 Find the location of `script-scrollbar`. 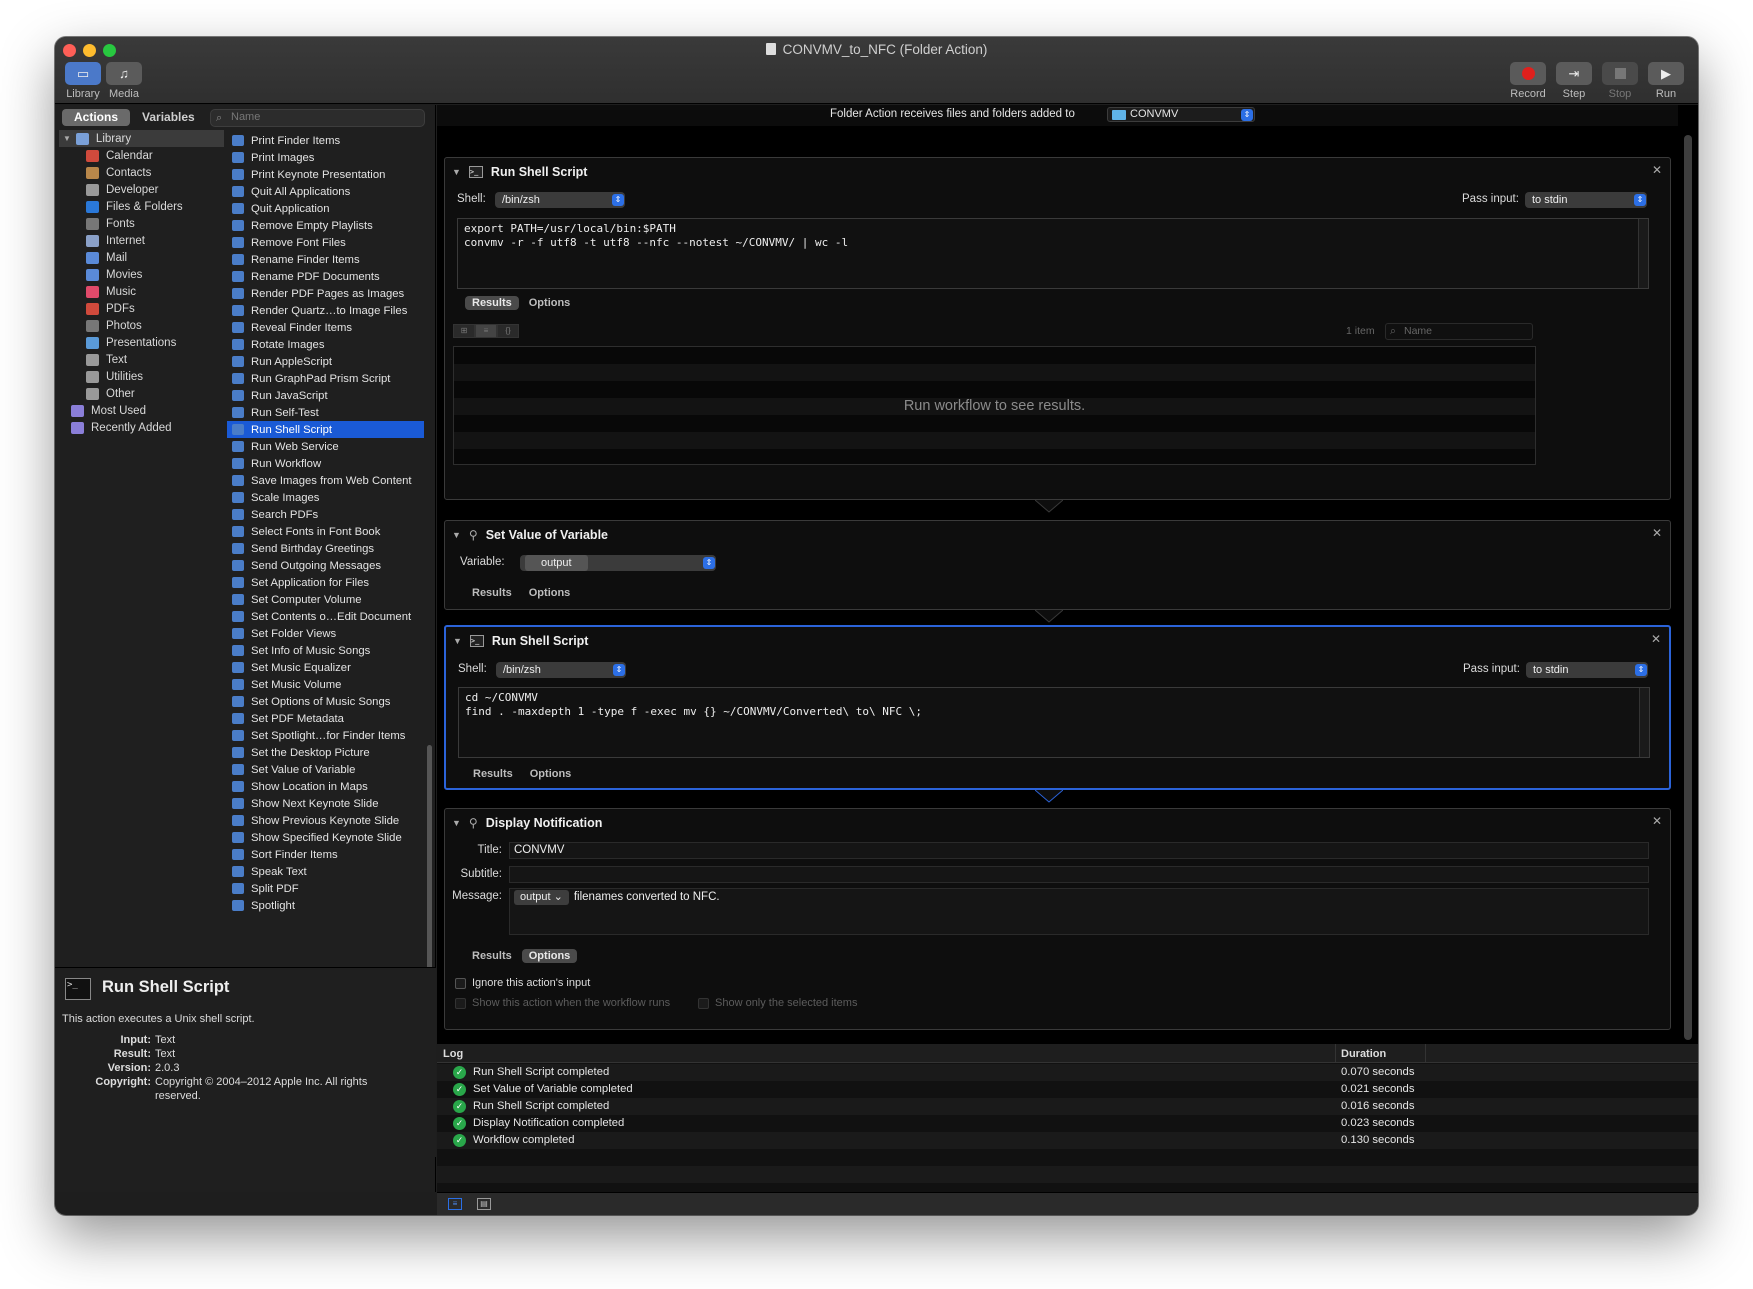

script-scrollbar is located at coordinates (1643, 253).